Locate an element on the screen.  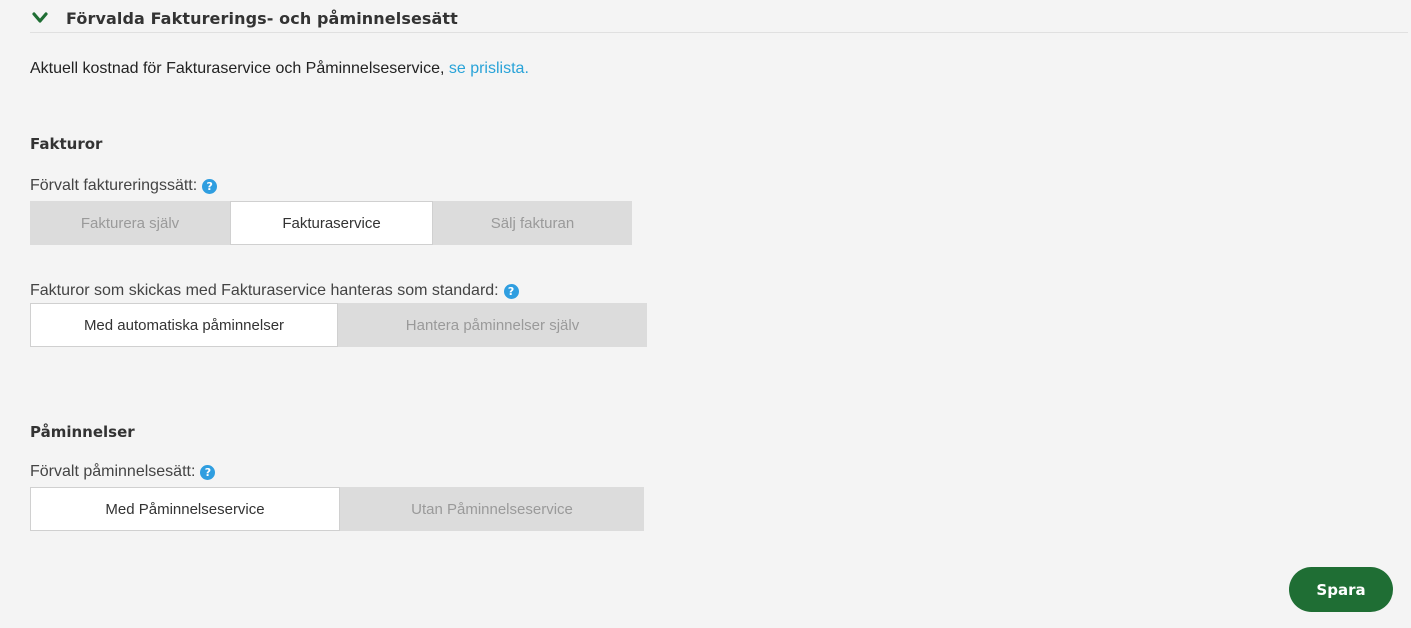
reminder-method-label: Förvalt påminnelsesätt: ? is located at coordinates (123, 472).